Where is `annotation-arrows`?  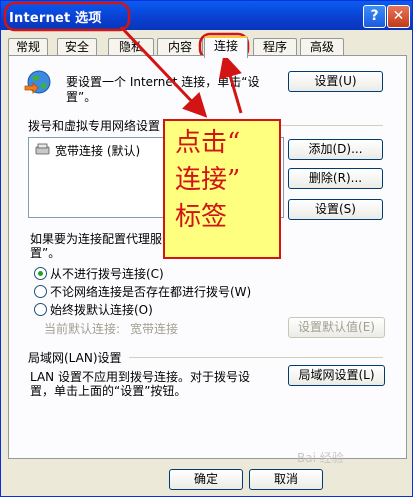 annotation-arrows is located at coordinates (181, 71).